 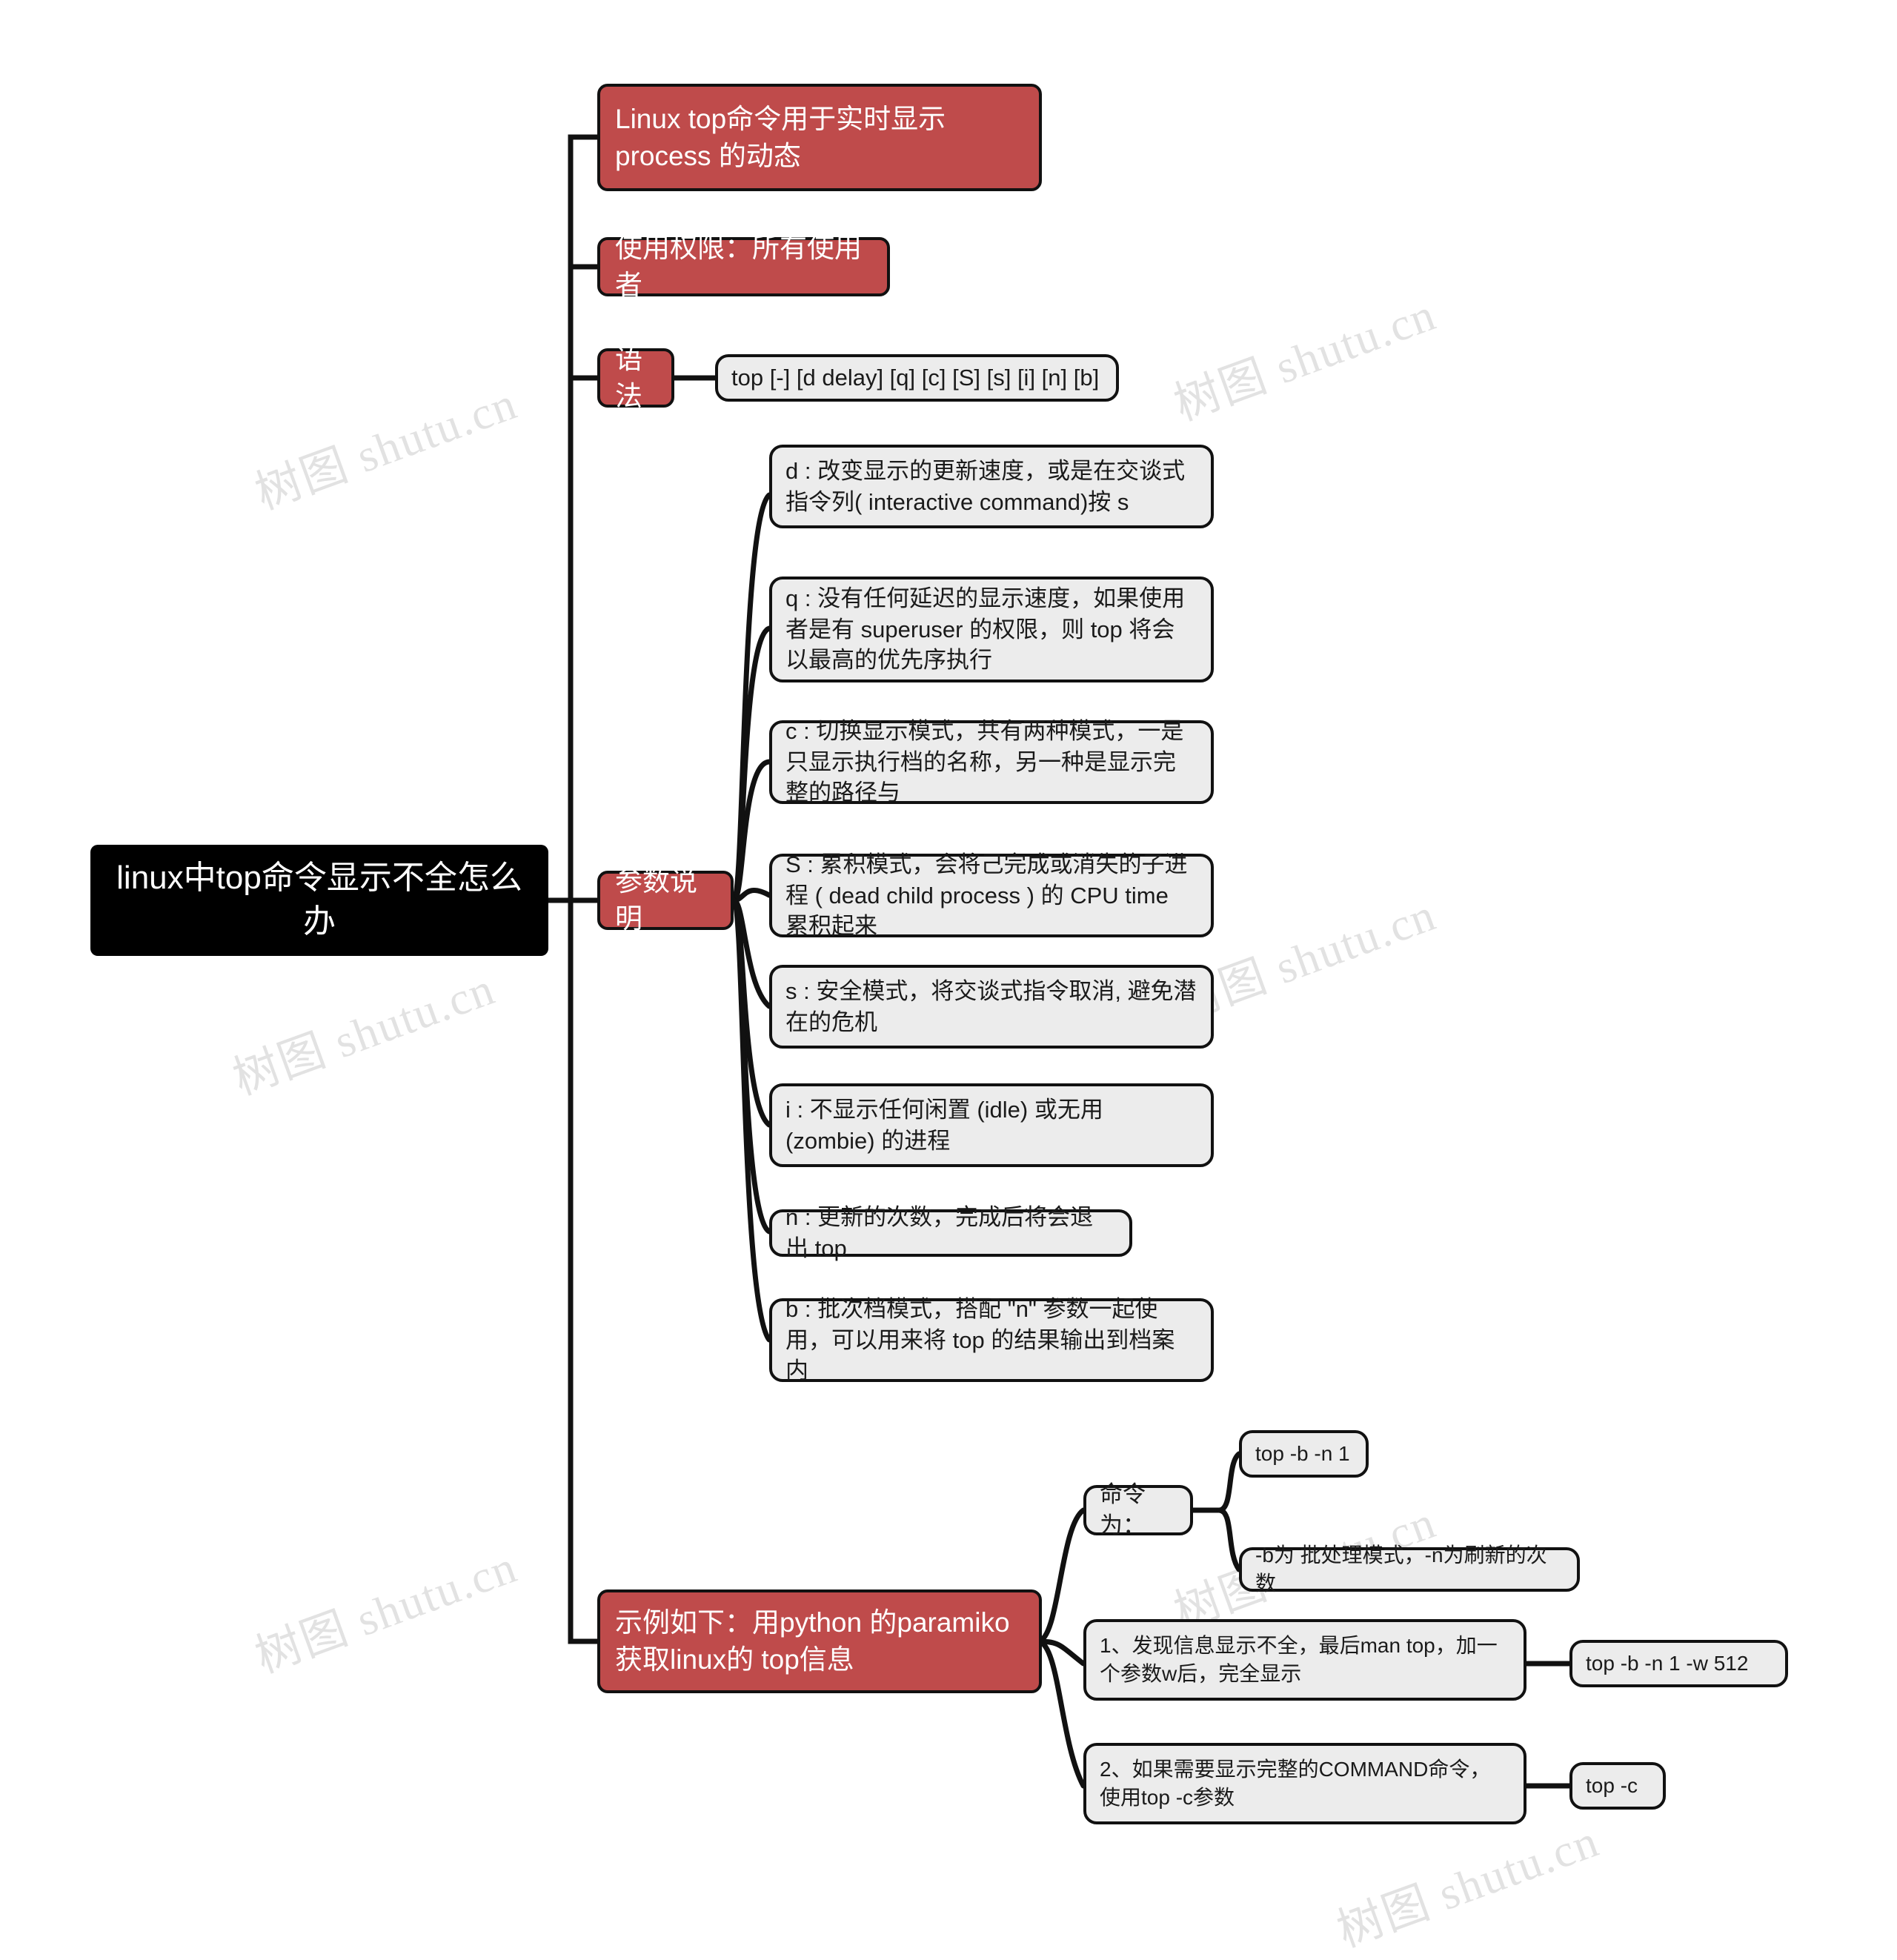 I want to click on leaf-node-tip-2-command: top -c, so click(x=1617, y=1786).